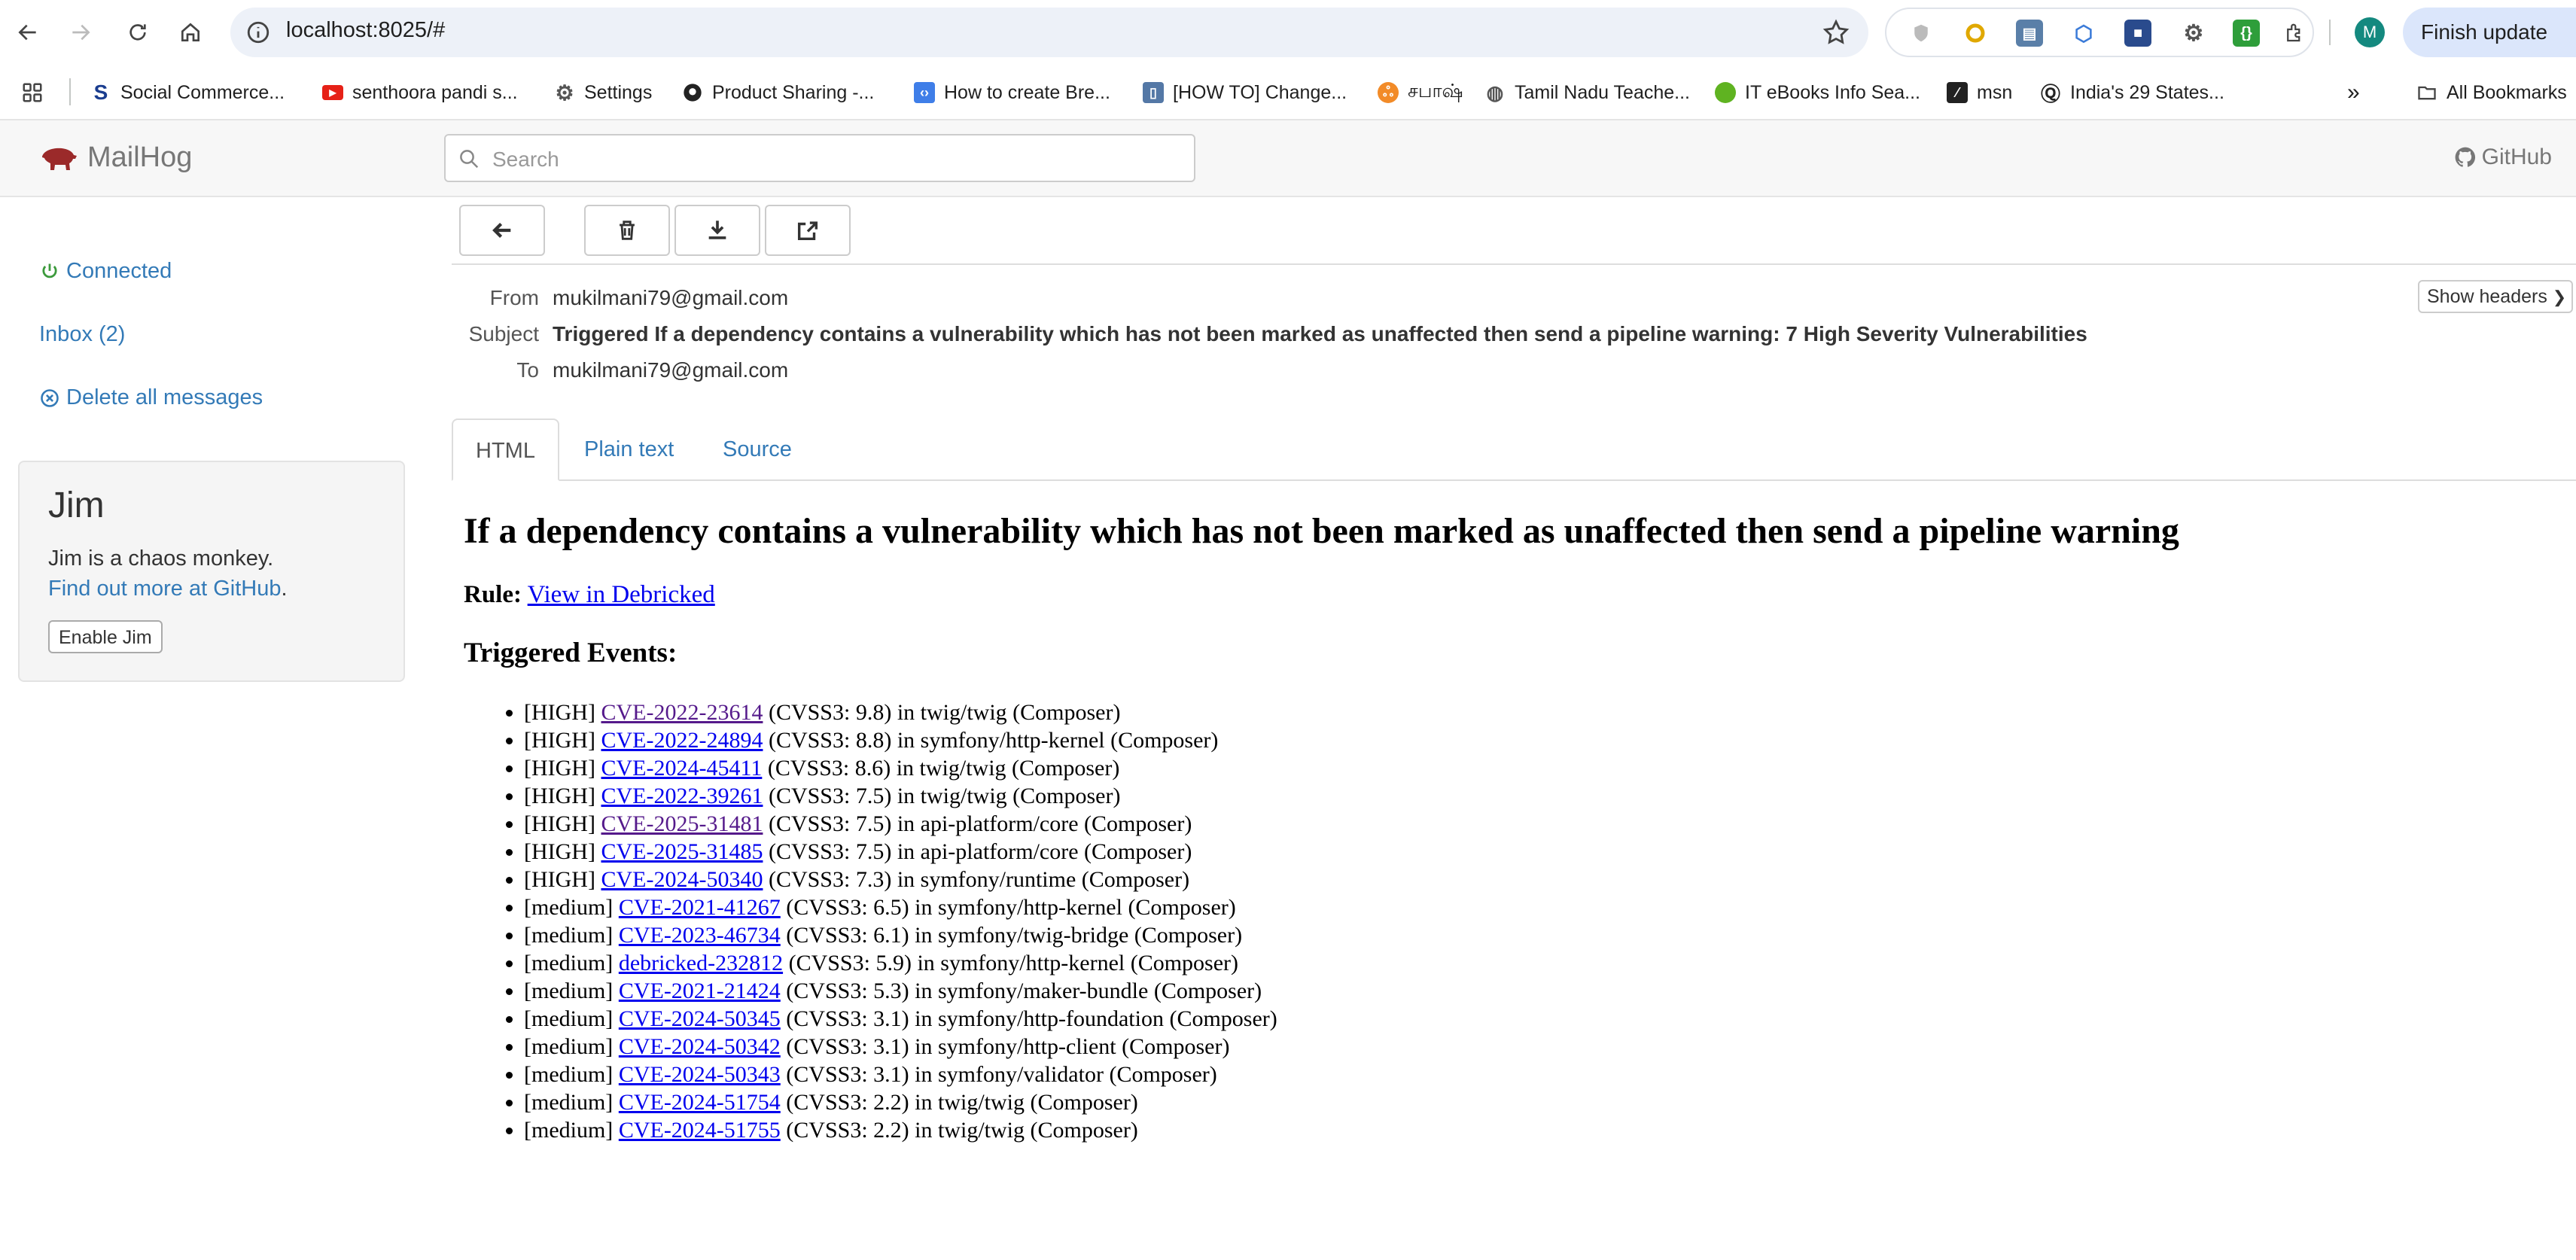 The width and height of the screenshot is (2576, 1260). I want to click on mailhog-navbar: MailHog Search GitHub, so click(1288, 158).